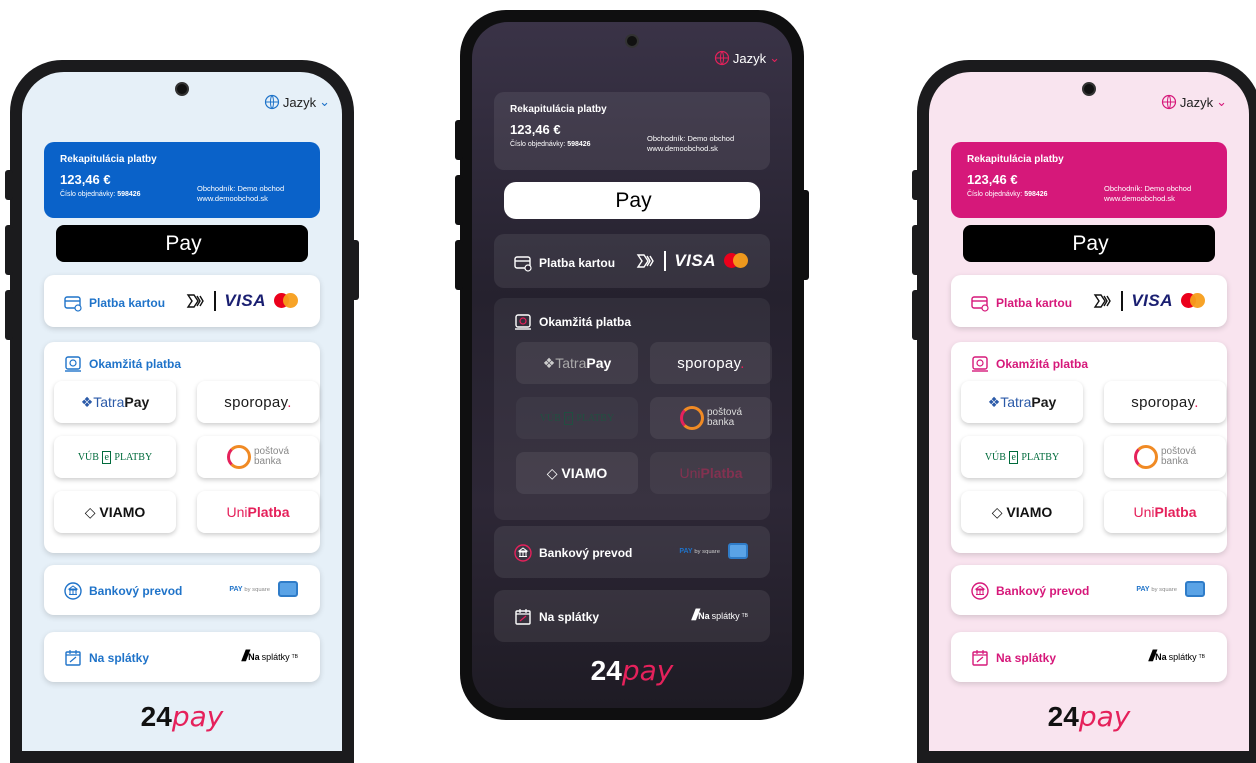  What do you see at coordinates (1168, 102) in the screenshot?
I see `globe-icon` at bounding box center [1168, 102].